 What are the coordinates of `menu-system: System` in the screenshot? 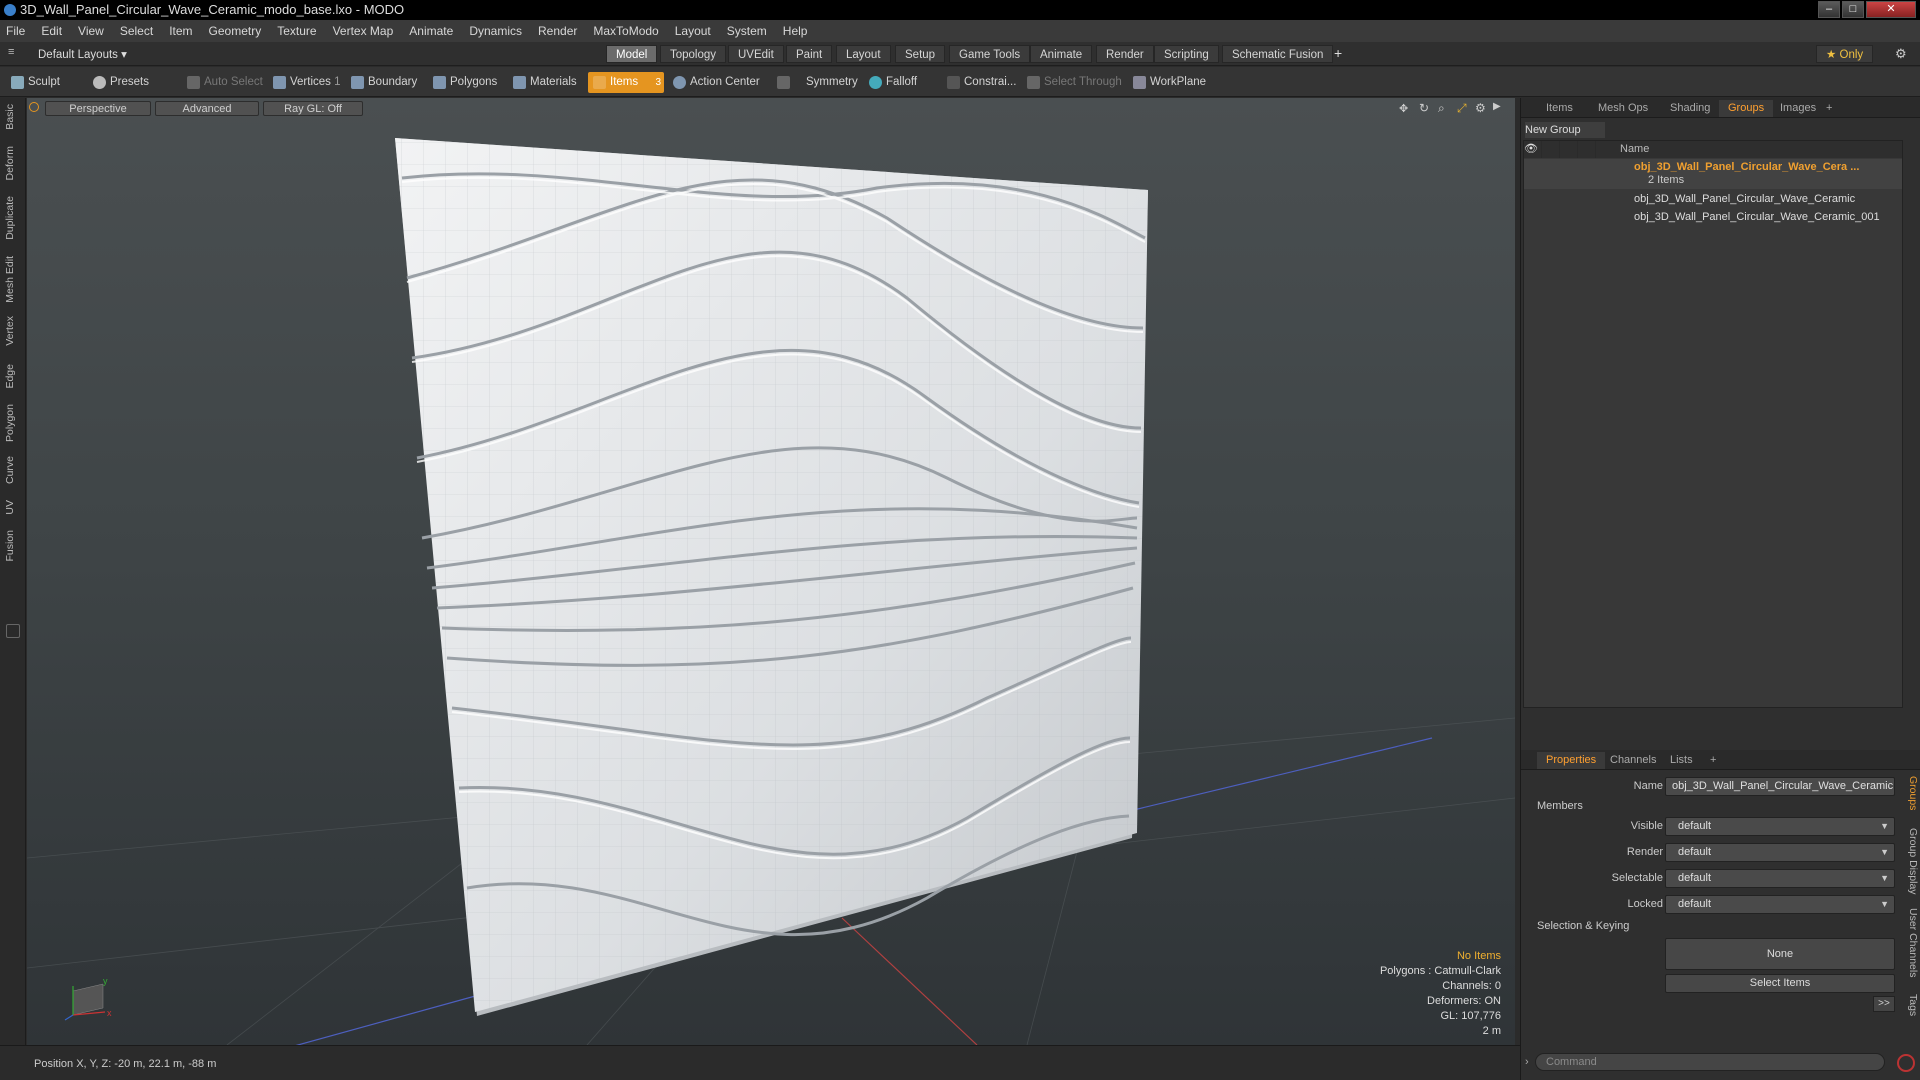 It's located at (747, 31).